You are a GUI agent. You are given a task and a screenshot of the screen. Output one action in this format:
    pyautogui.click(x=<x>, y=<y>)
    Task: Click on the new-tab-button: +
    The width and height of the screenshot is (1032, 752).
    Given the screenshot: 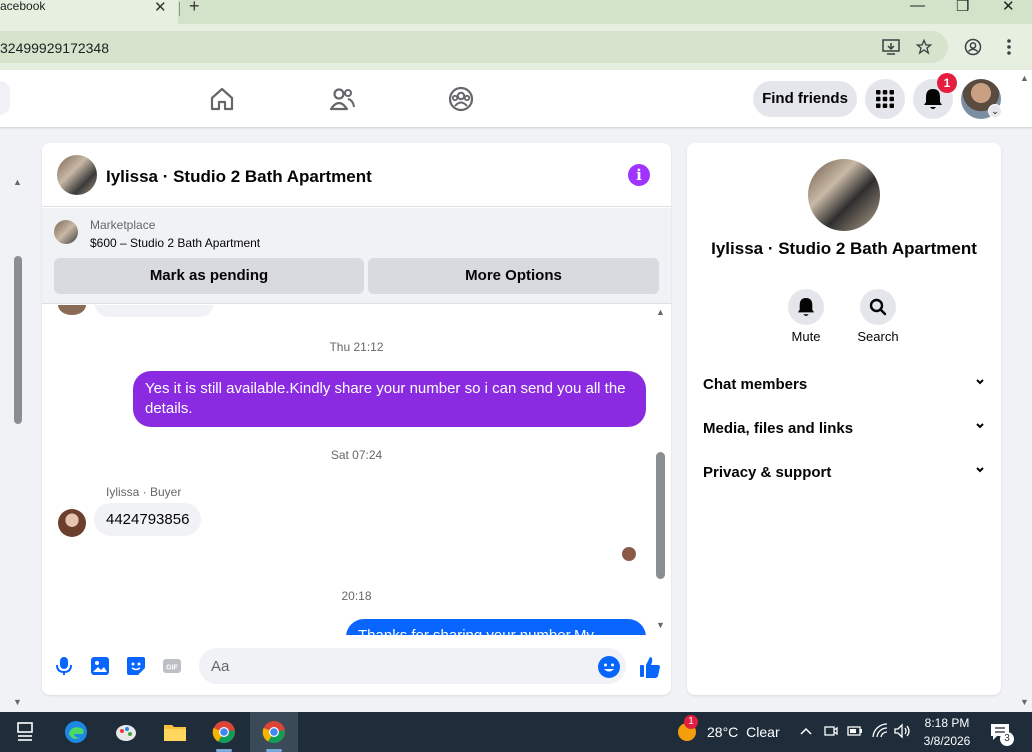 What is the action you would take?
    pyautogui.click(x=194, y=8)
    